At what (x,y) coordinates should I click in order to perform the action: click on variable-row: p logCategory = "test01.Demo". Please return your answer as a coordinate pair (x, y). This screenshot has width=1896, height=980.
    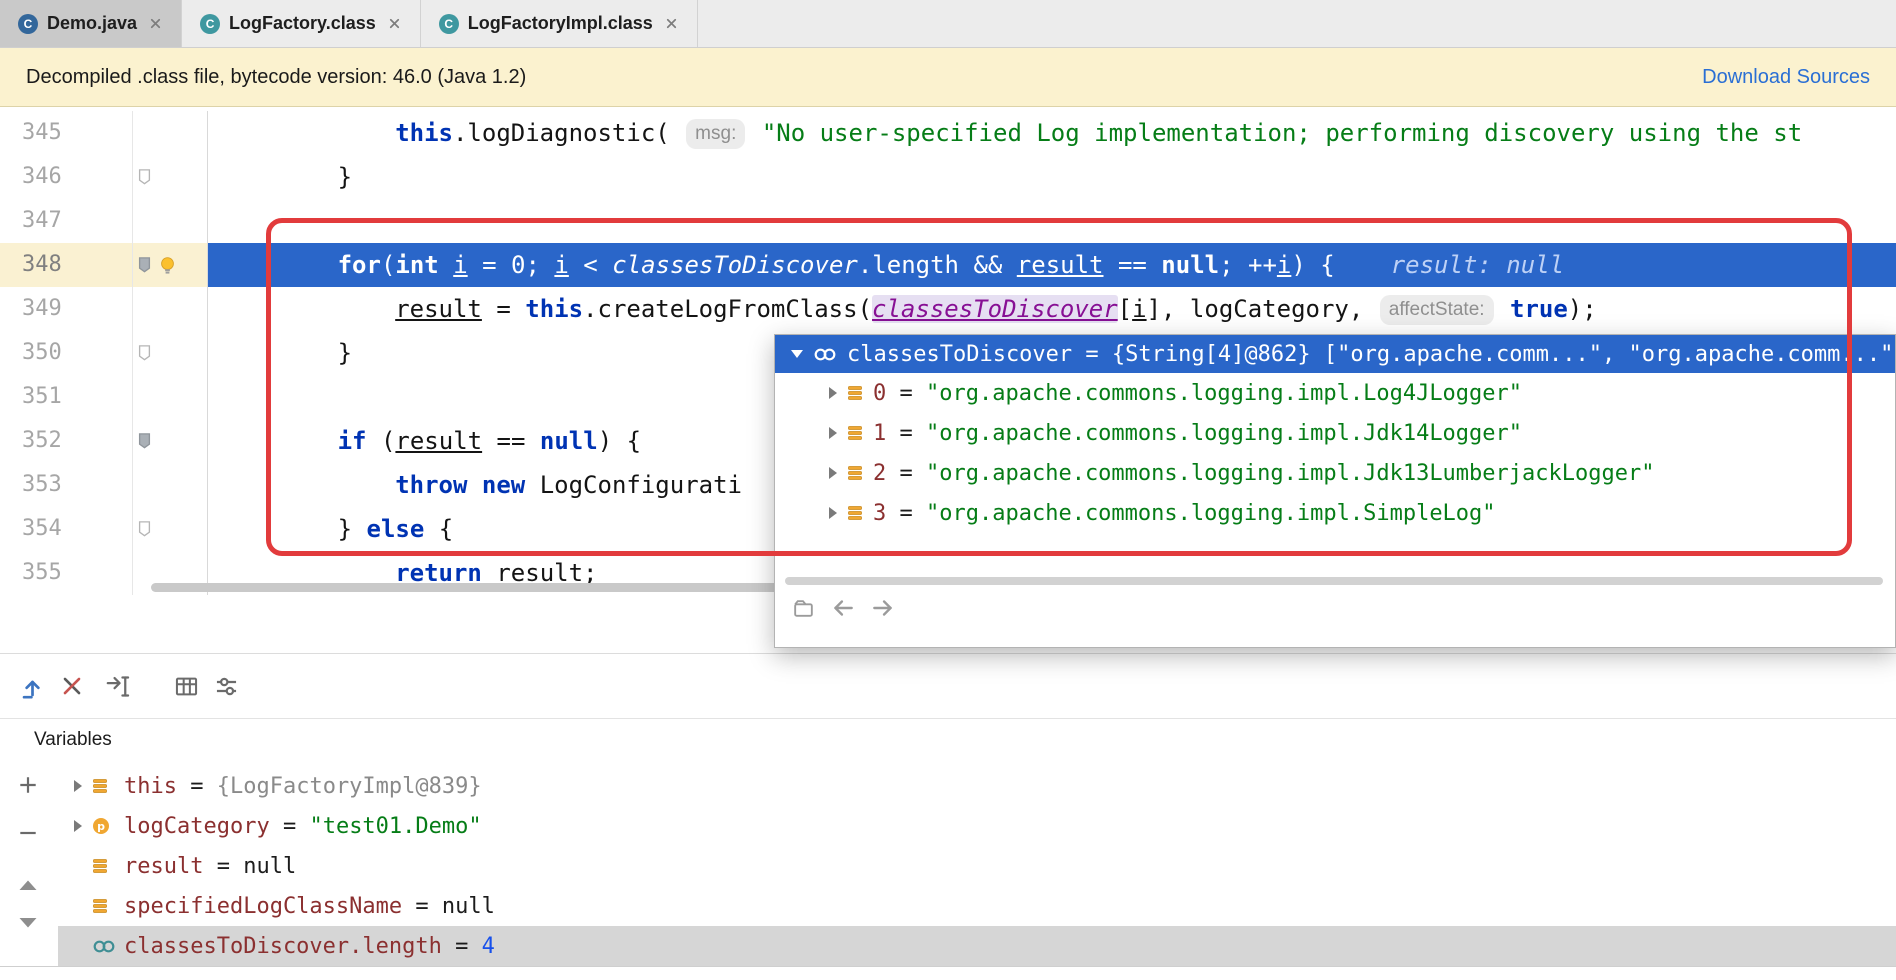
    Looking at the image, I should click on (977, 826).